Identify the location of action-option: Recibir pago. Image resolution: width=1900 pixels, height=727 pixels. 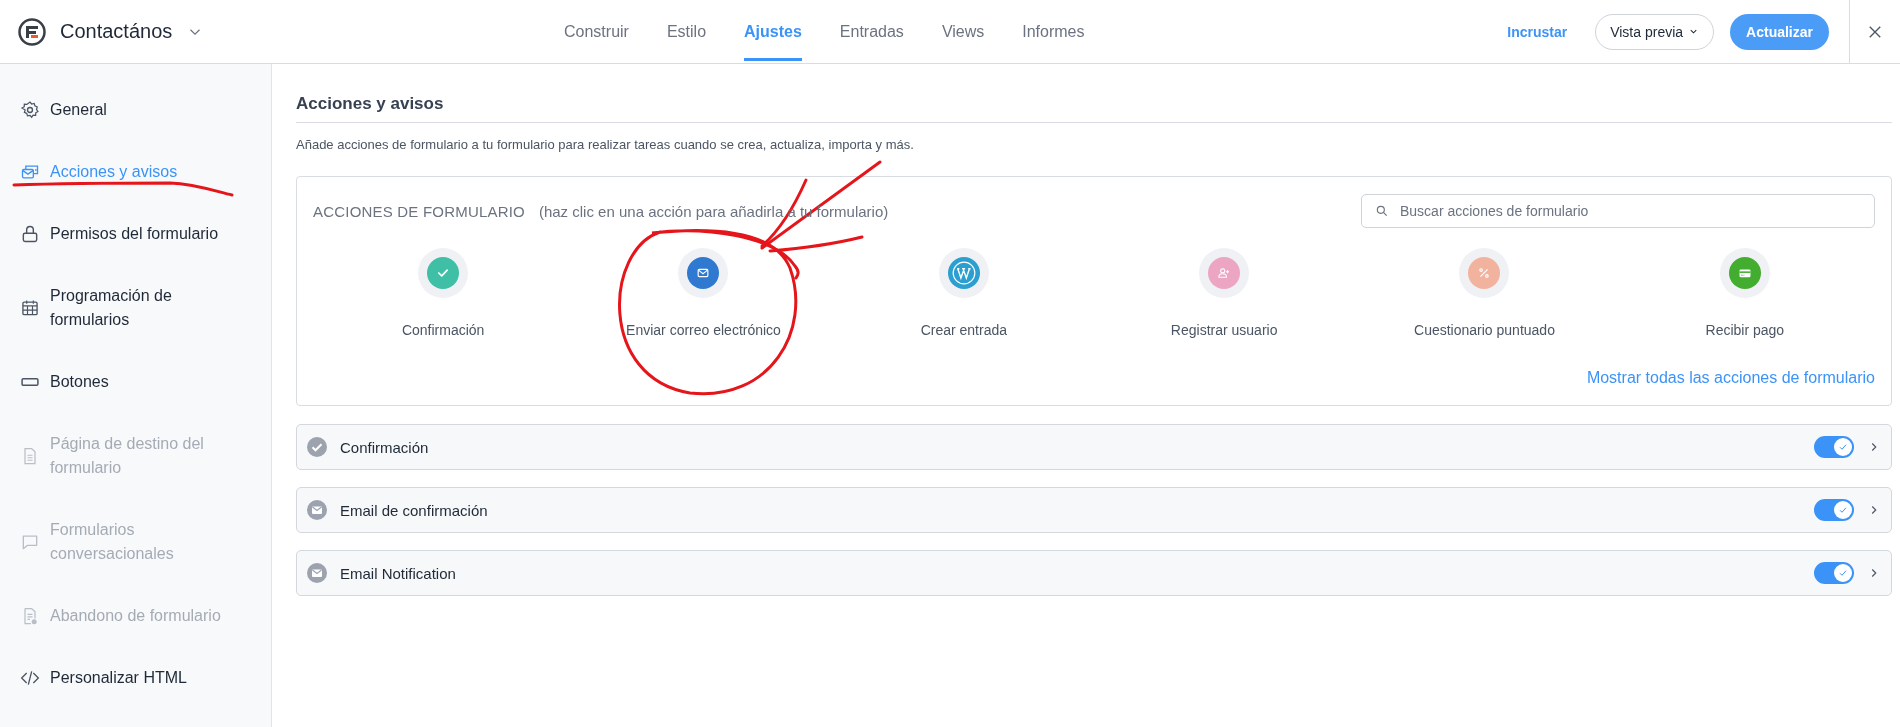
(1744, 293).